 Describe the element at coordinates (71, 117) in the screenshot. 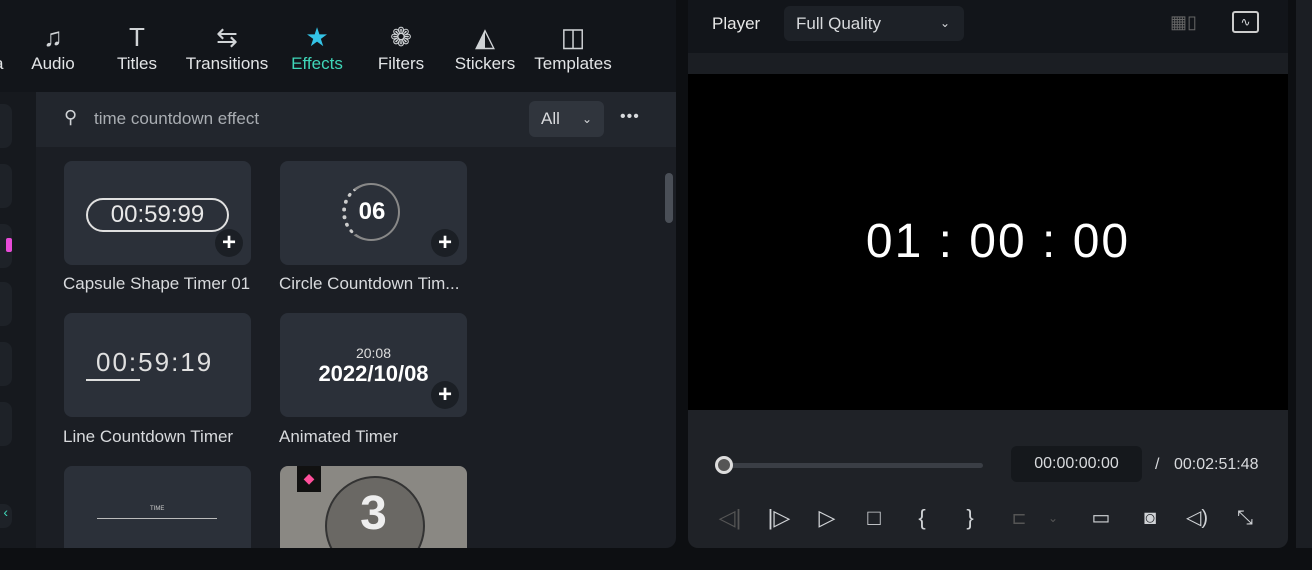

I see `search-icon: ⚲` at that location.